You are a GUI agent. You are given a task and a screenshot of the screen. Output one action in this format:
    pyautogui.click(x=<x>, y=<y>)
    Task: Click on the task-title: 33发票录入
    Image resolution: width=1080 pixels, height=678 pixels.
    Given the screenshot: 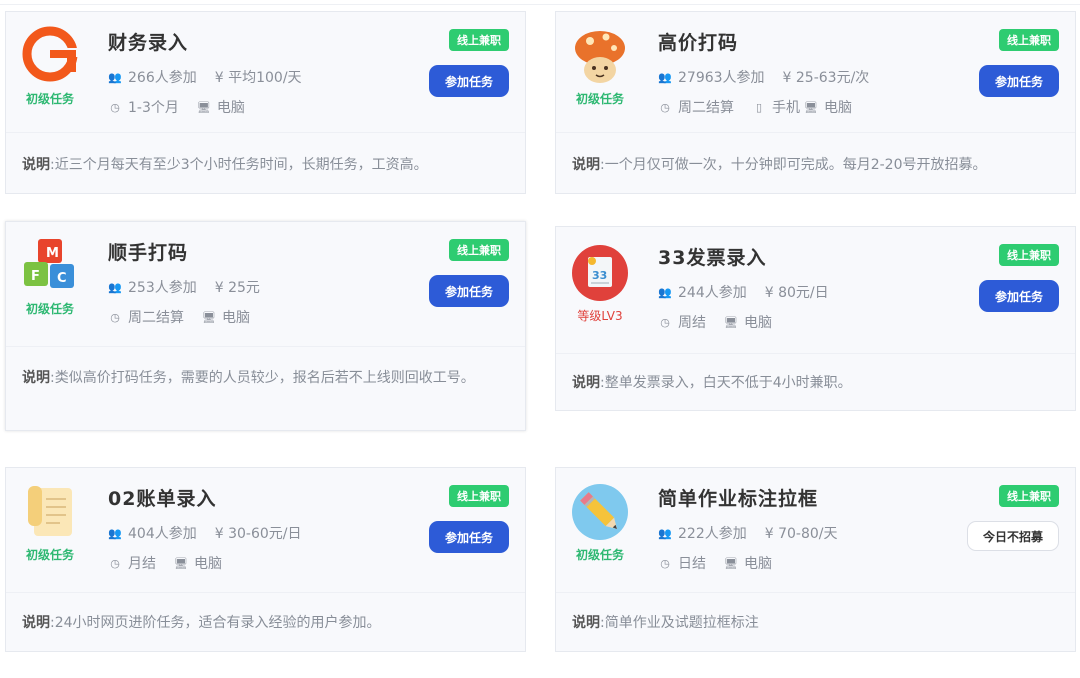 What is the action you would take?
    pyautogui.click(x=712, y=258)
    